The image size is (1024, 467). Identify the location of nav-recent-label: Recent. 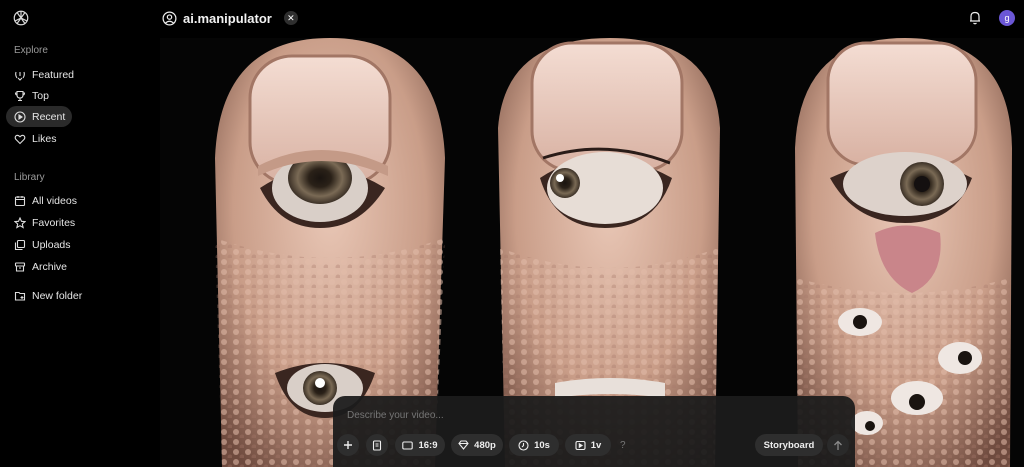
(49, 116).